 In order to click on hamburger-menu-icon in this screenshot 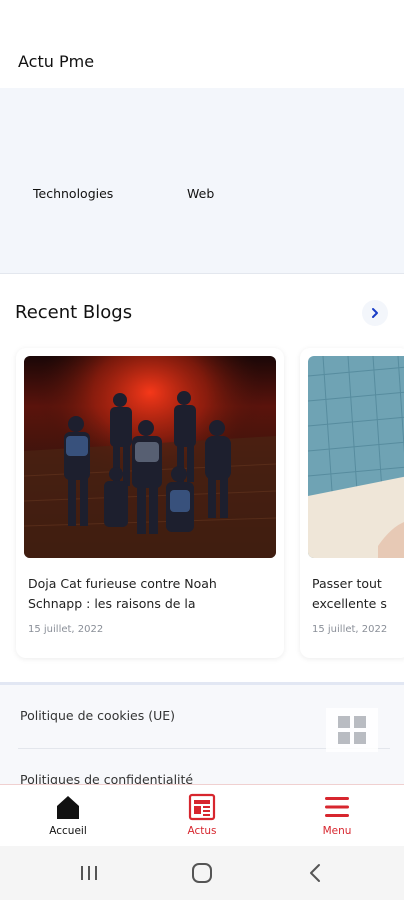, I will do `click(337, 807)`.